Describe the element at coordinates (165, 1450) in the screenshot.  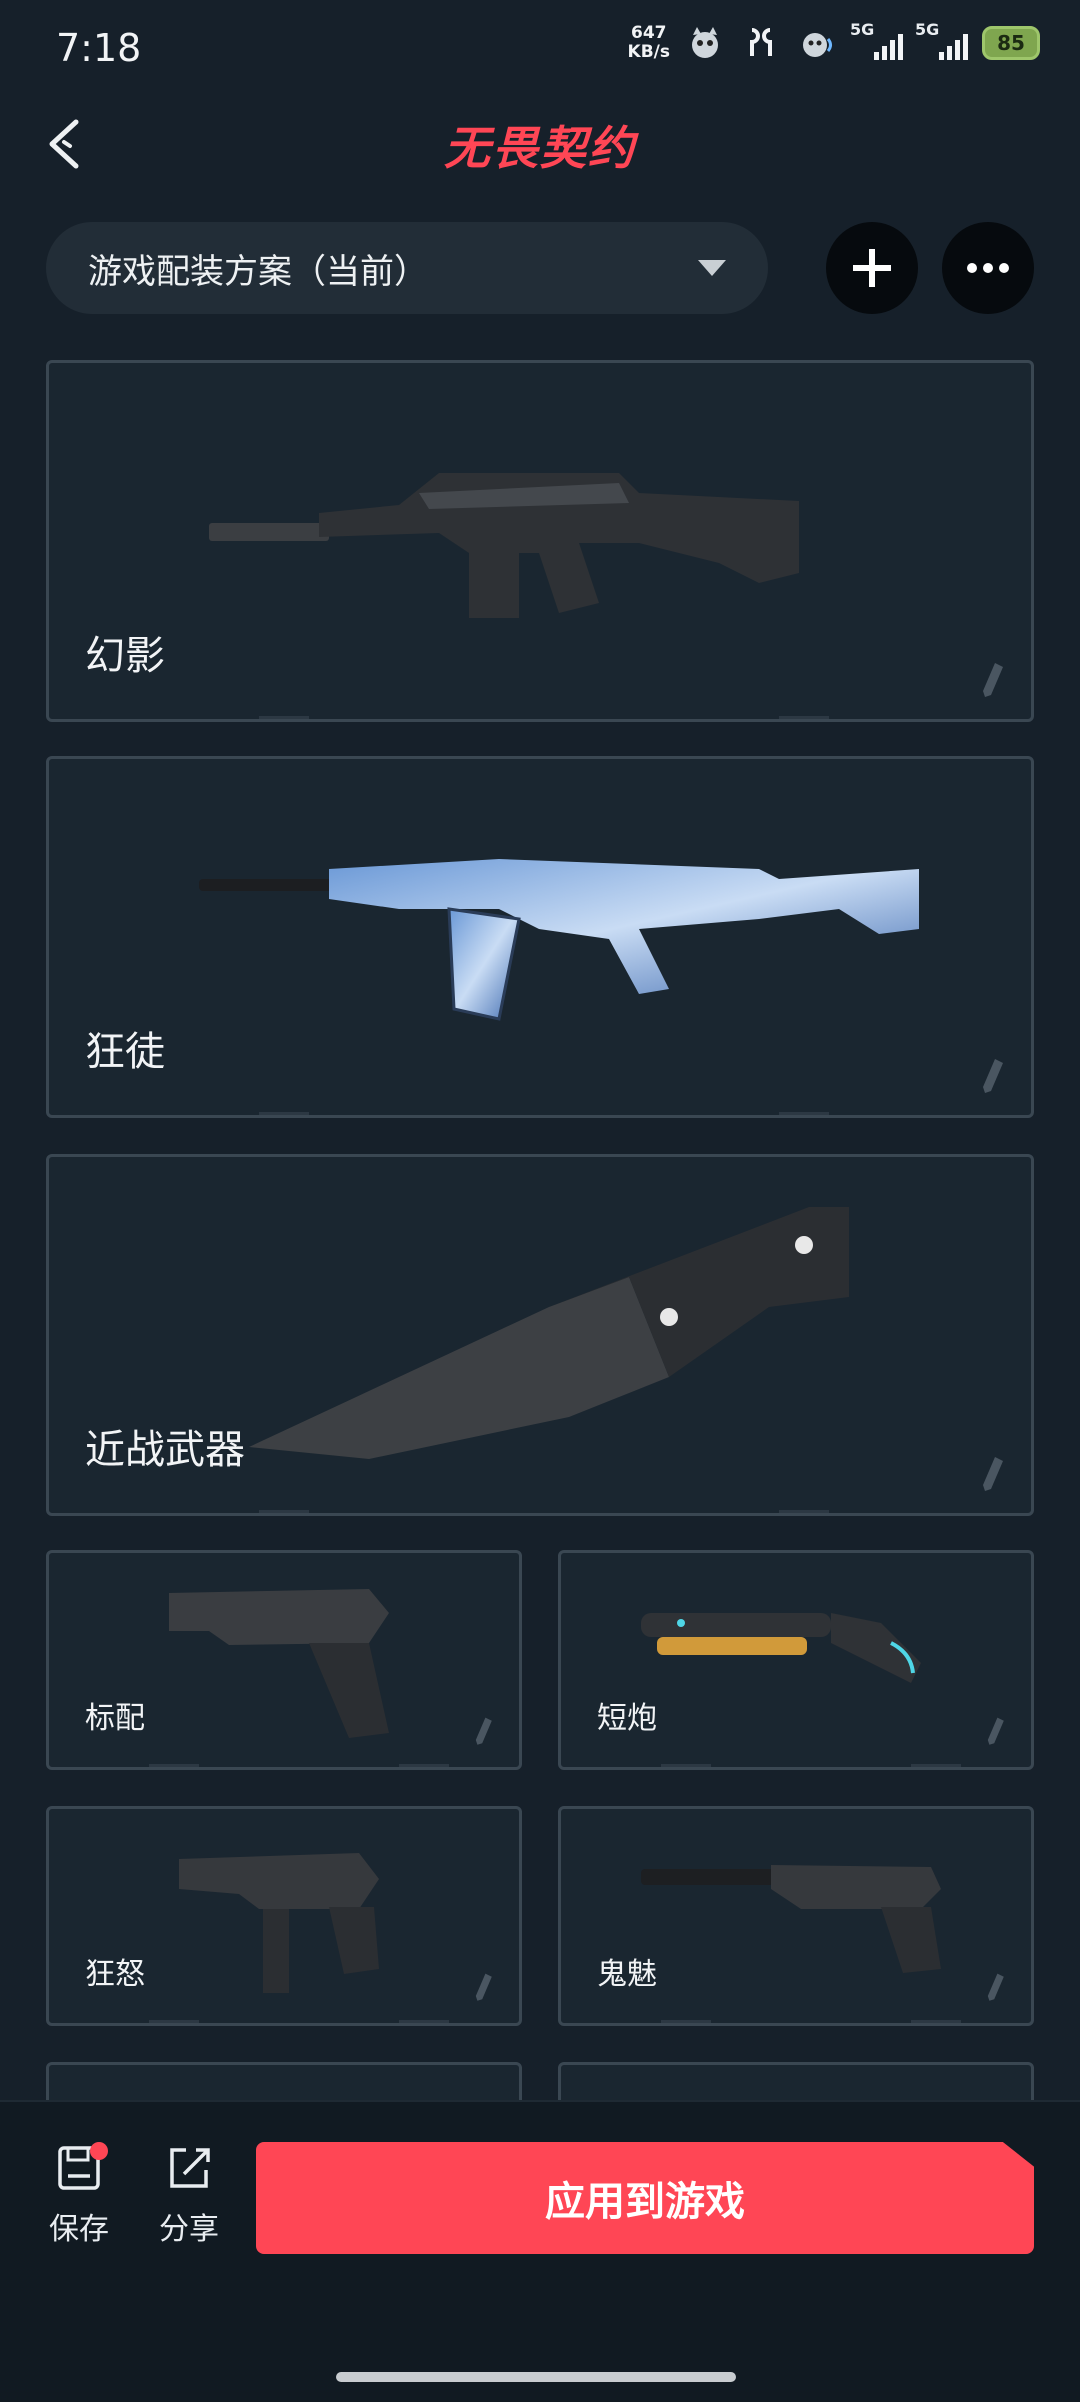
I see `weapon-name-melee: 近战武器` at that location.